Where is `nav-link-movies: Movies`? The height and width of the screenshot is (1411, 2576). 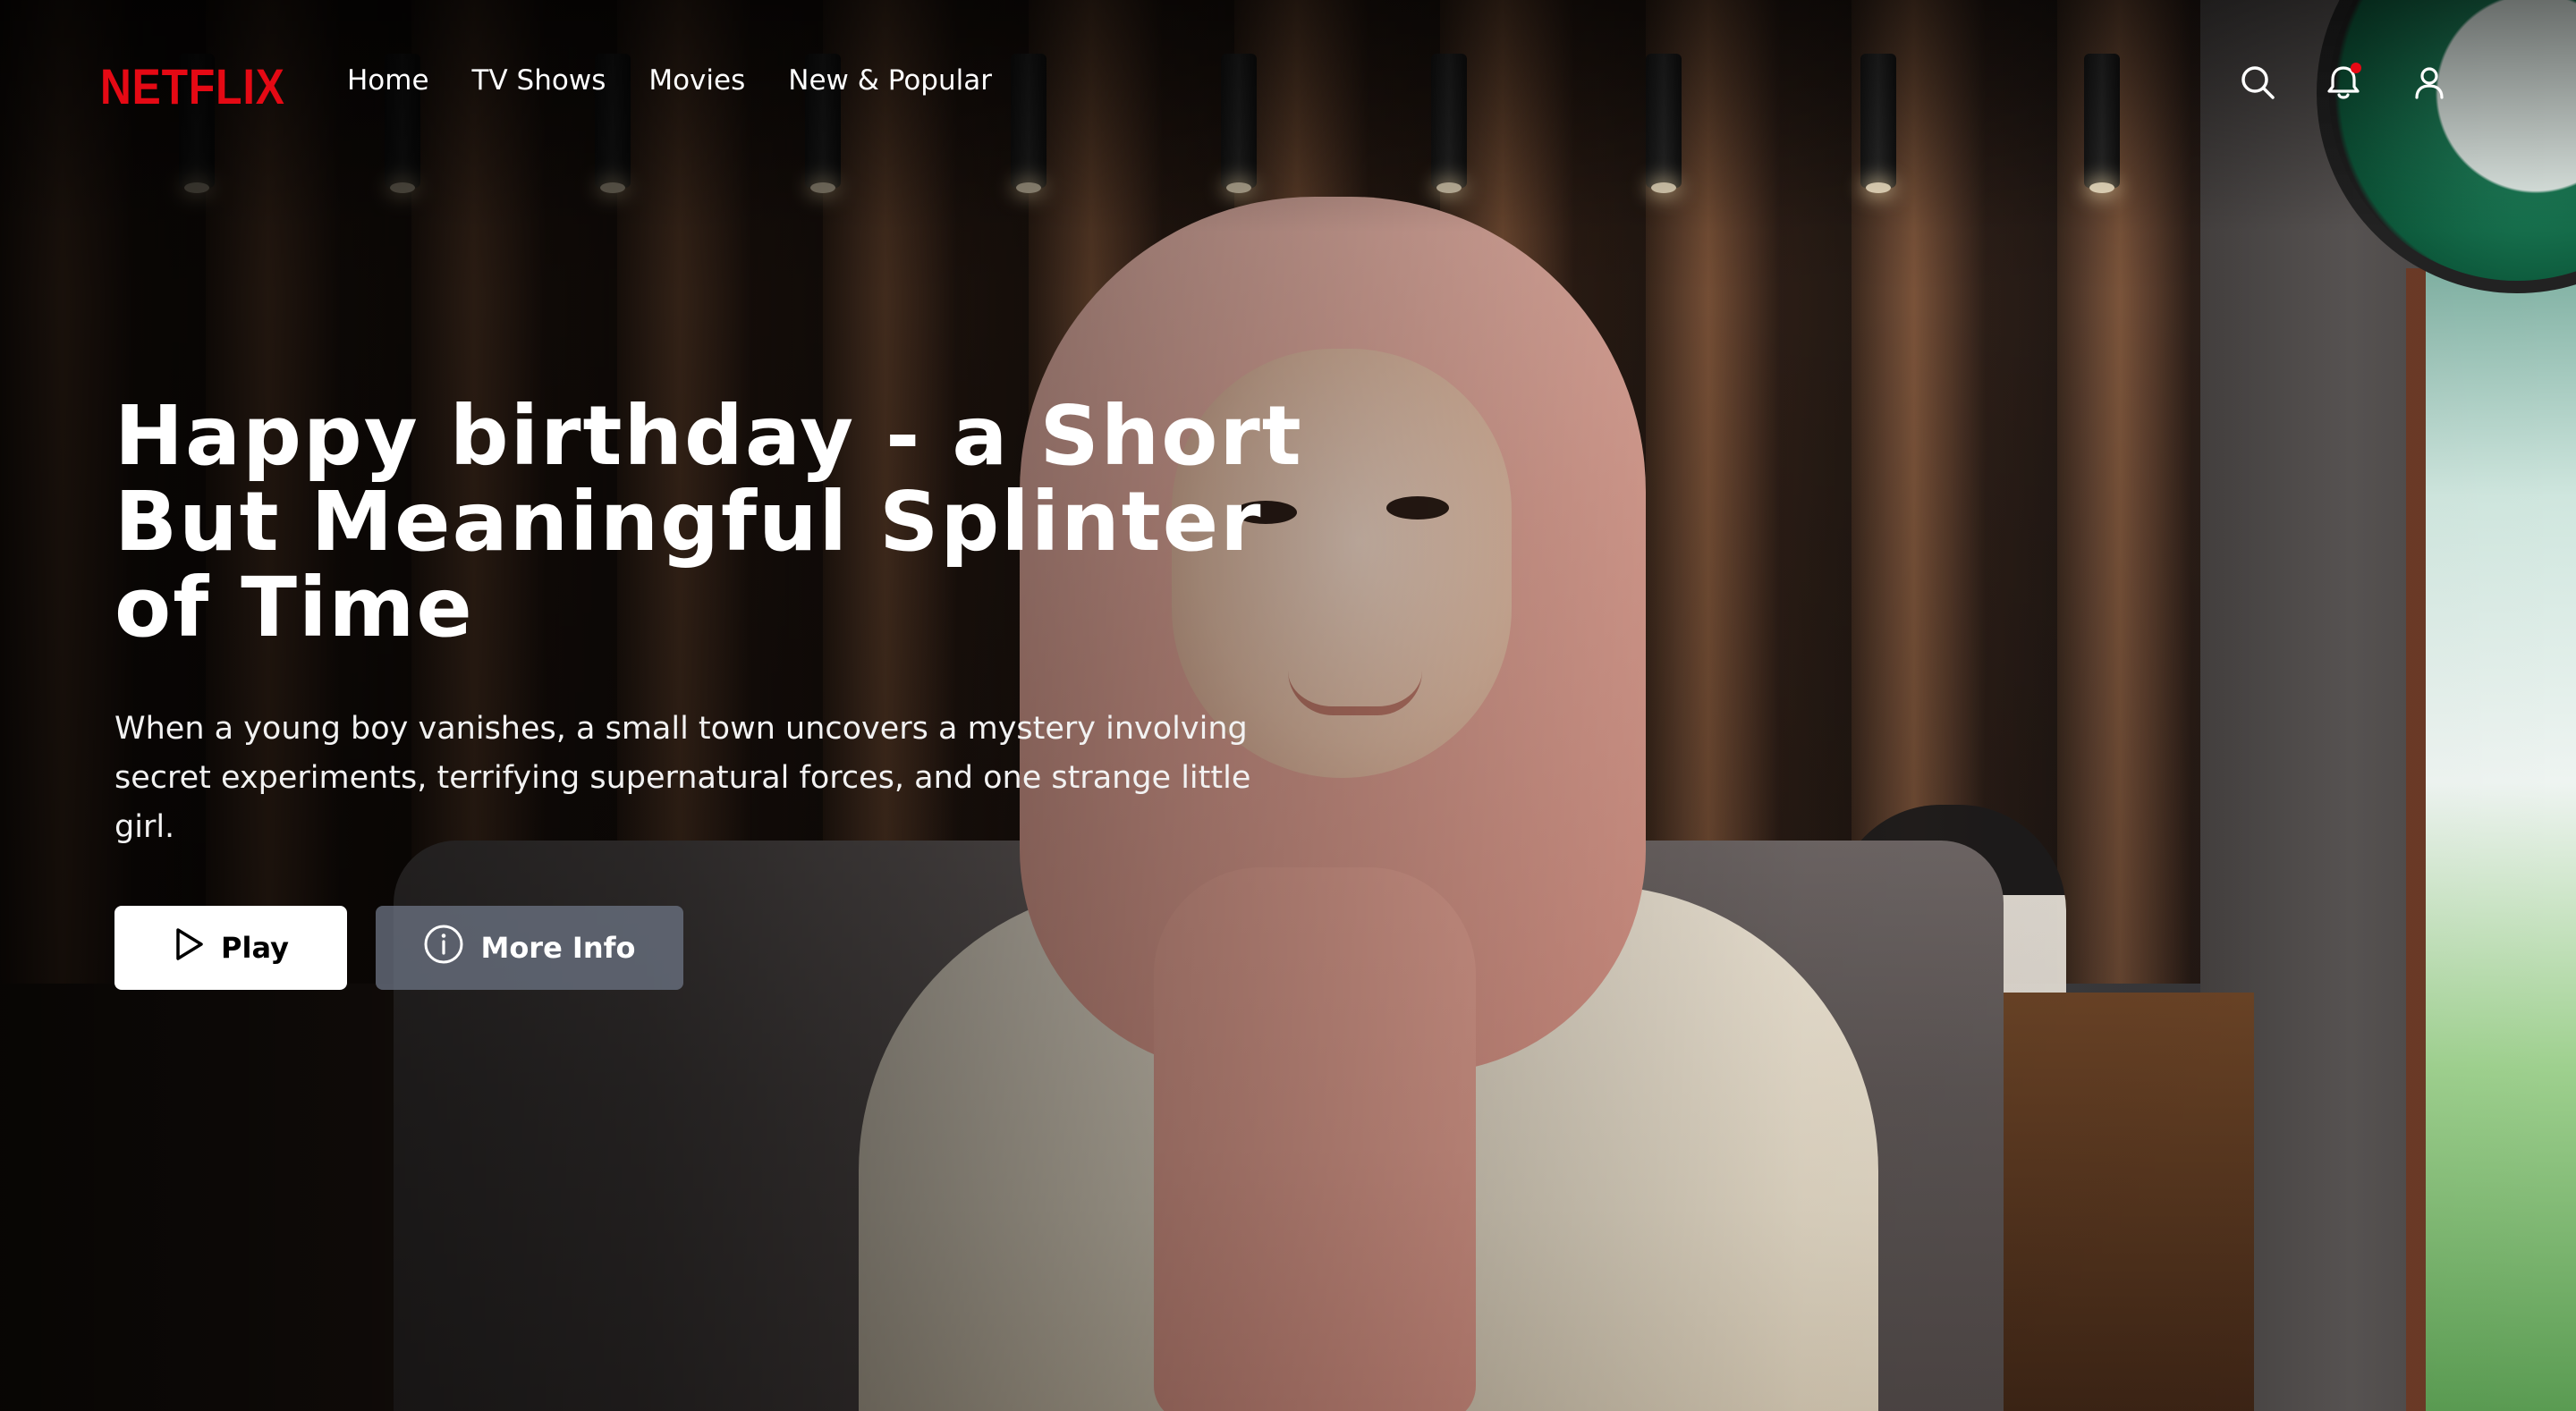
nav-link-movies: Movies is located at coordinates (696, 80).